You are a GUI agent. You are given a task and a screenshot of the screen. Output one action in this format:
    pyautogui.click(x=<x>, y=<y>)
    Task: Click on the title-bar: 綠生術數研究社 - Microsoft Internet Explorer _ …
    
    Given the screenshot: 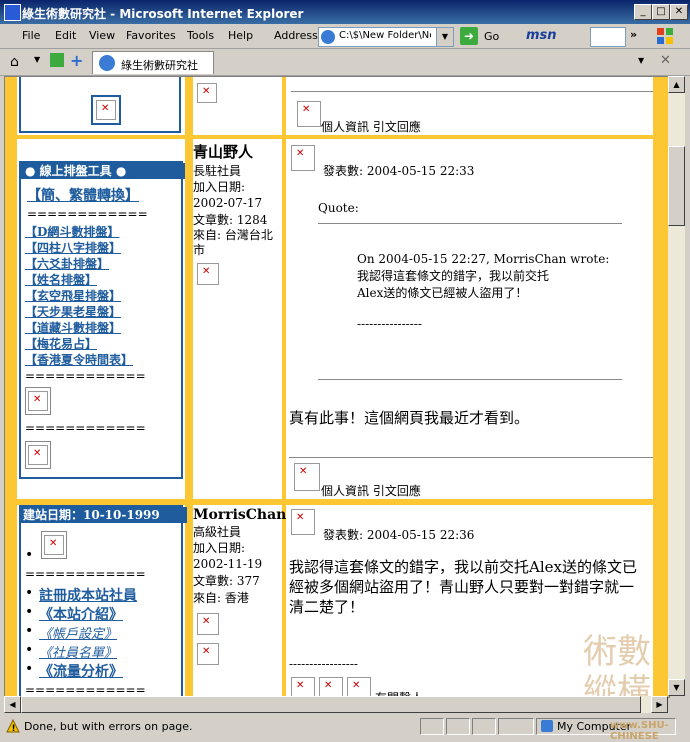 What is the action you would take?
    pyautogui.click(x=345, y=12)
    